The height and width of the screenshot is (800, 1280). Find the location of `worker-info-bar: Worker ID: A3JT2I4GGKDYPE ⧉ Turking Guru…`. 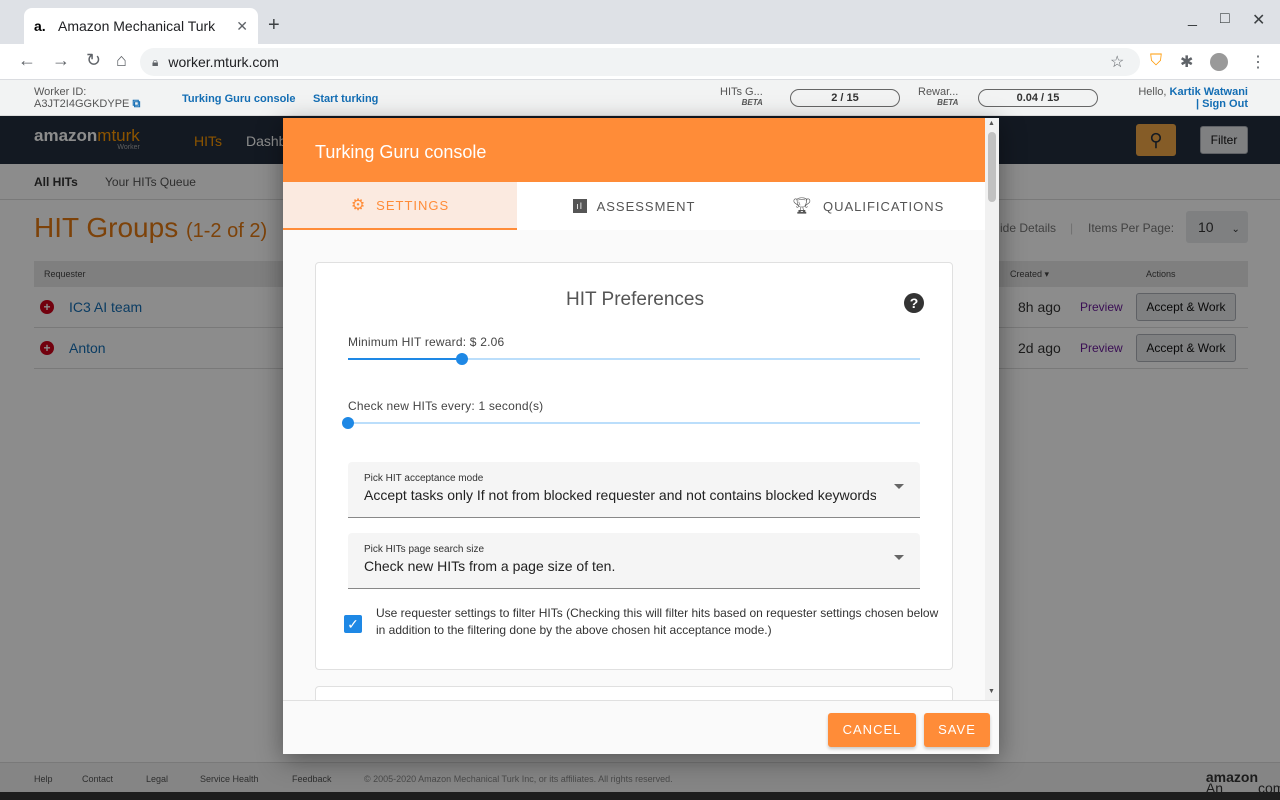

worker-info-bar: Worker ID: A3JT2I4GGKDYPE ⧉ Turking Guru… is located at coordinates (640, 98).